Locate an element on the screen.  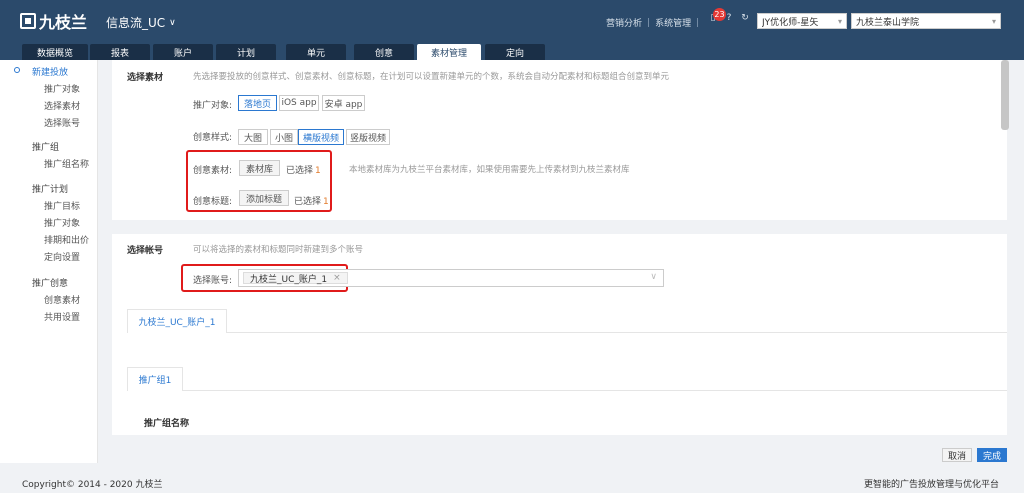
material-selected-count: 已选择 1 is located at coordinates (303, 169).